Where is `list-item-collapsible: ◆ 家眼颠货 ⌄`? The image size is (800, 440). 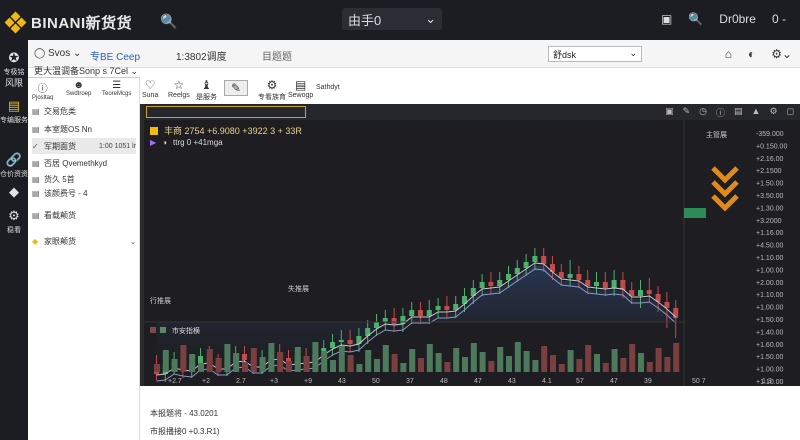
list-item-collapsible: ◆ 家眼颠货 ⌄ is located at coordinates (84, 241).